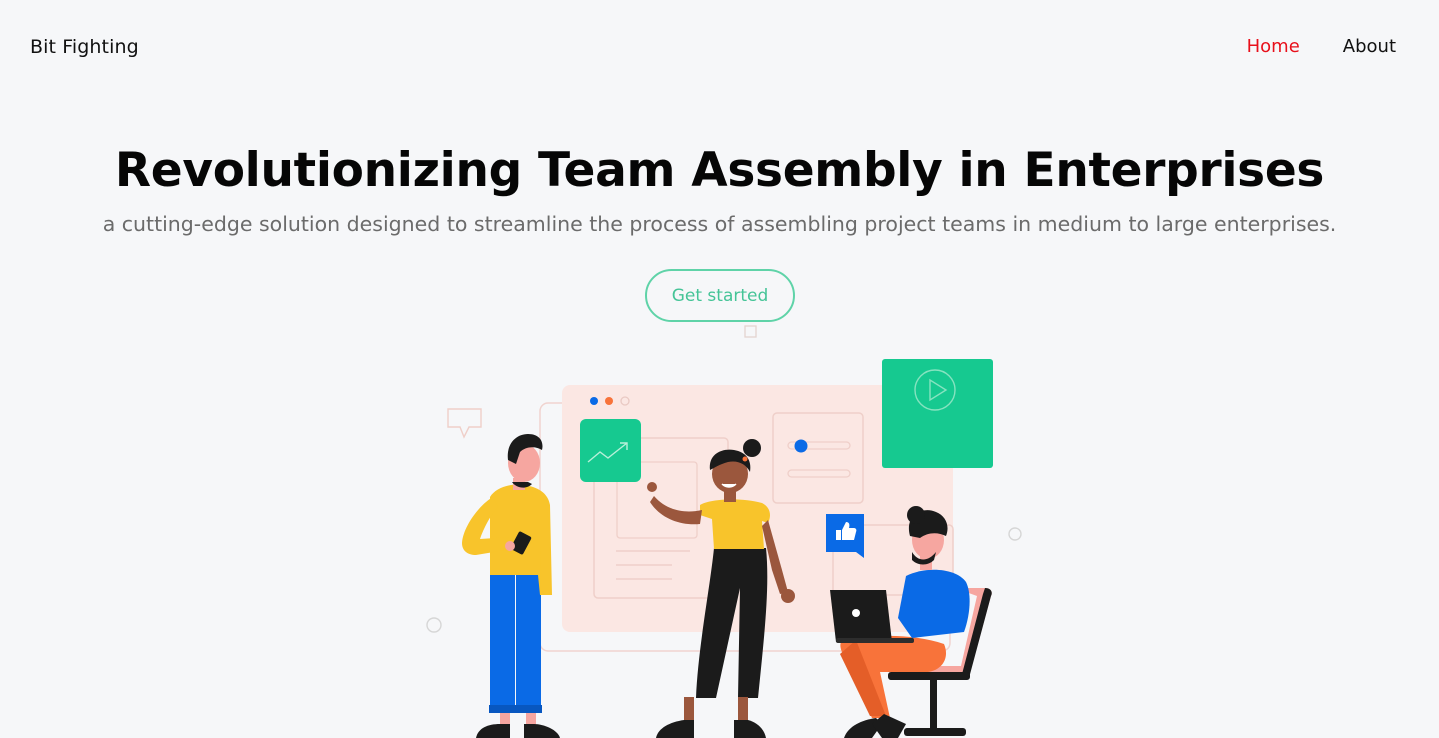  I want to click on brand-logo-text: Bit Fighting, so click(84, 47).